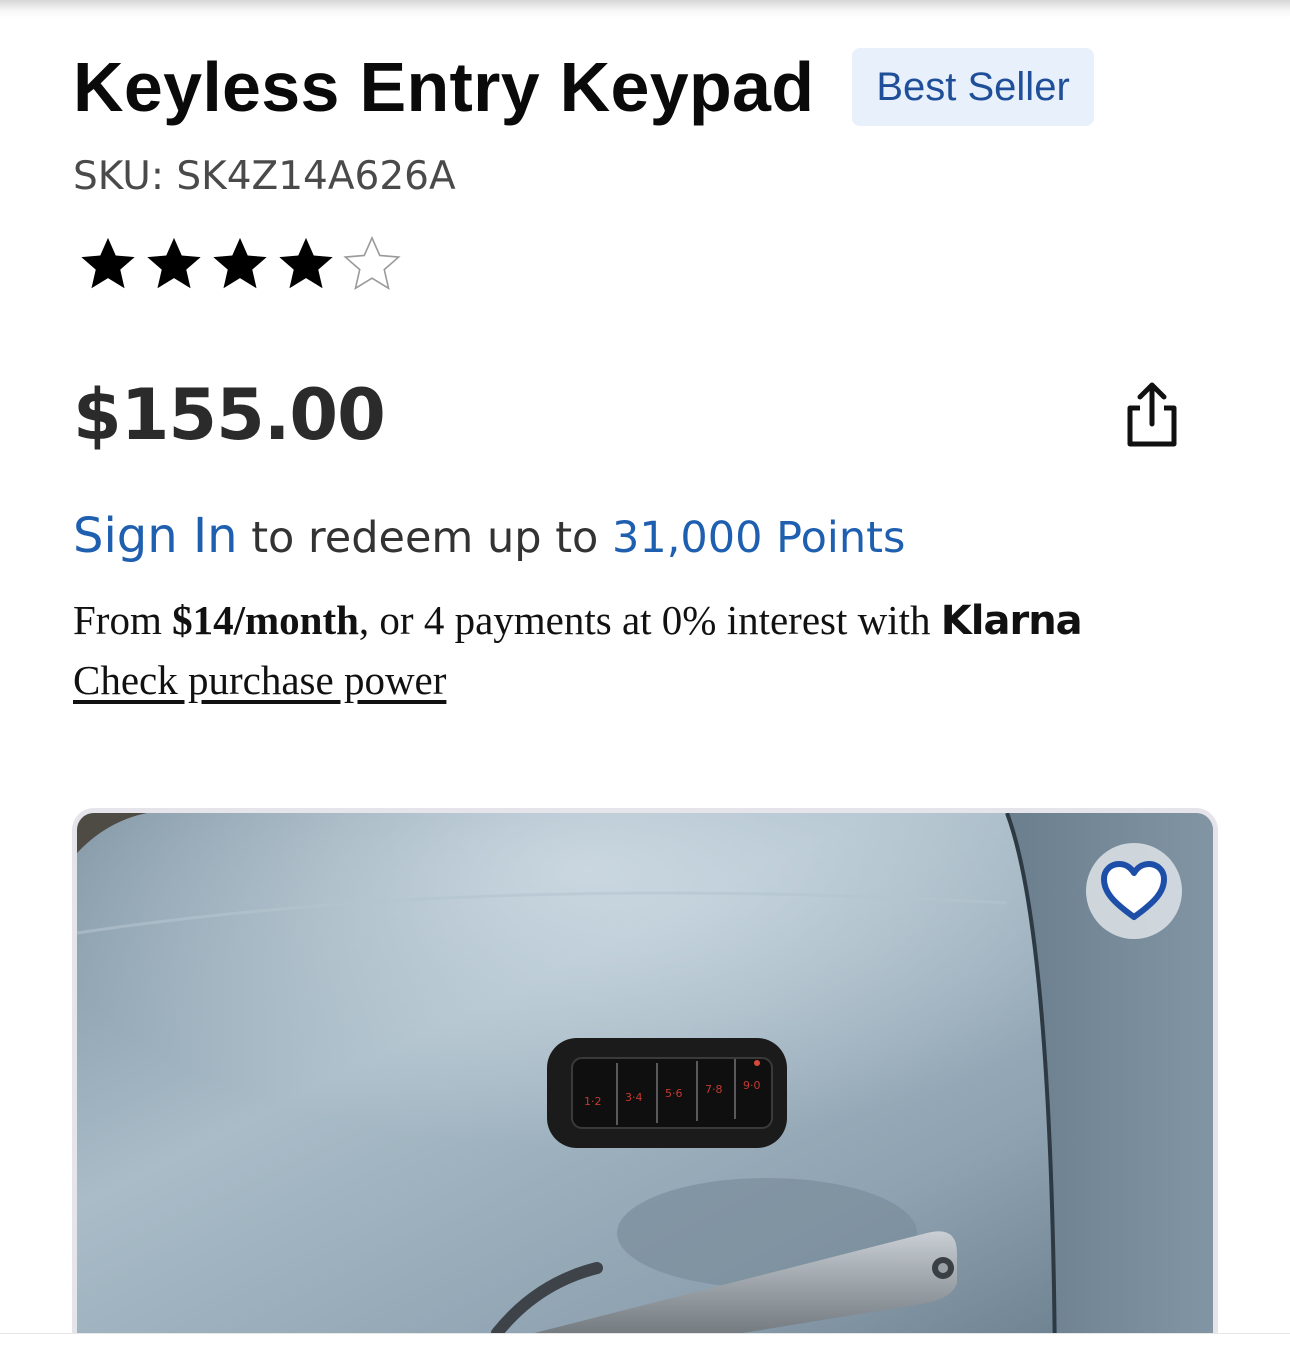  Describe the element at coordinates (593, 1101) in the screenshot. I see `keypad-label: 1·2` at that location.